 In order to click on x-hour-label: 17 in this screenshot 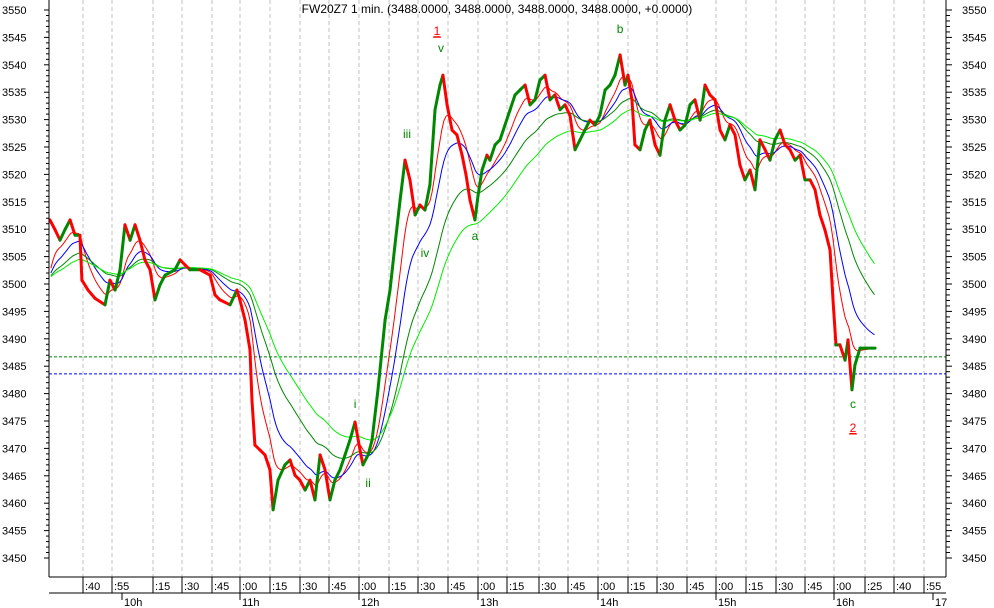, I will do `click(941, 602)`.